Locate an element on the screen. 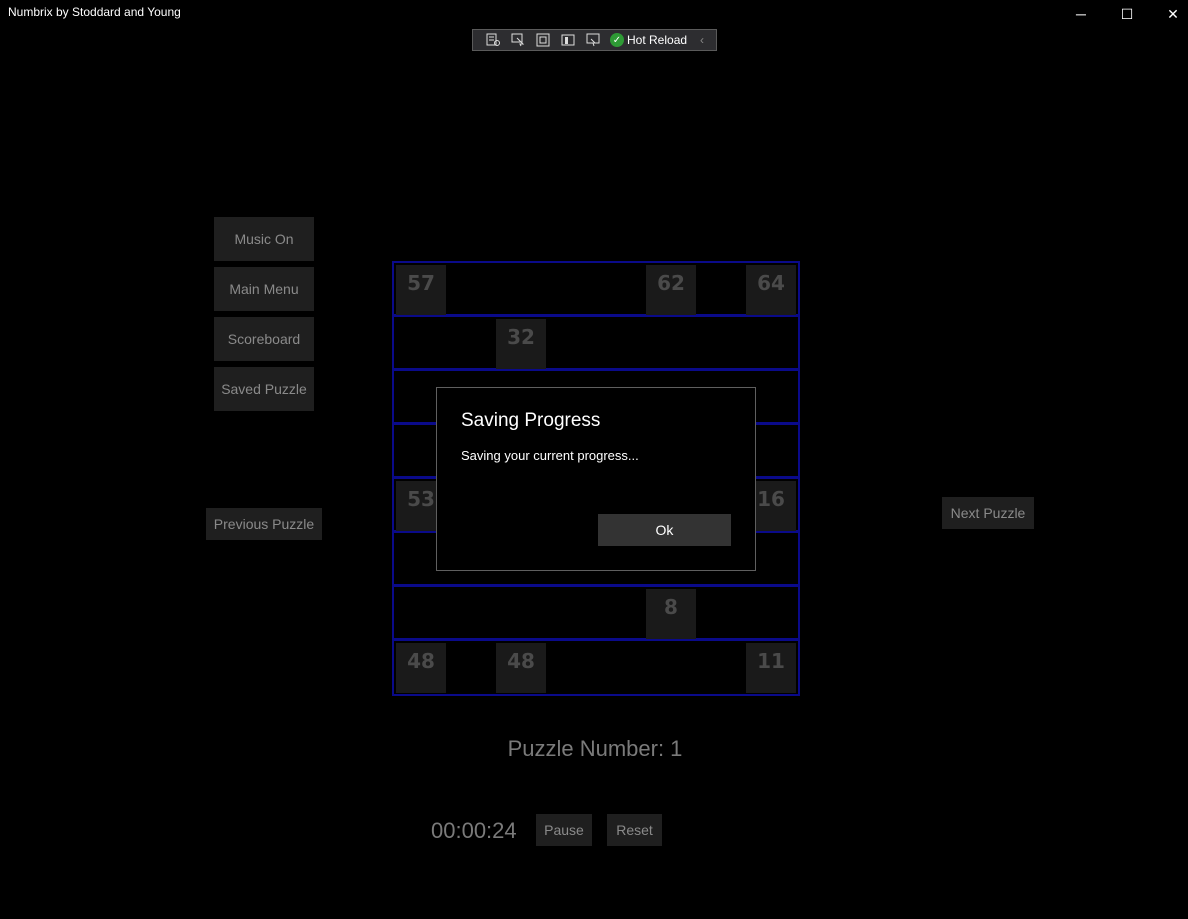  saved-puzzle-button: Saved Puzzle is located at coordinates (264, 389).